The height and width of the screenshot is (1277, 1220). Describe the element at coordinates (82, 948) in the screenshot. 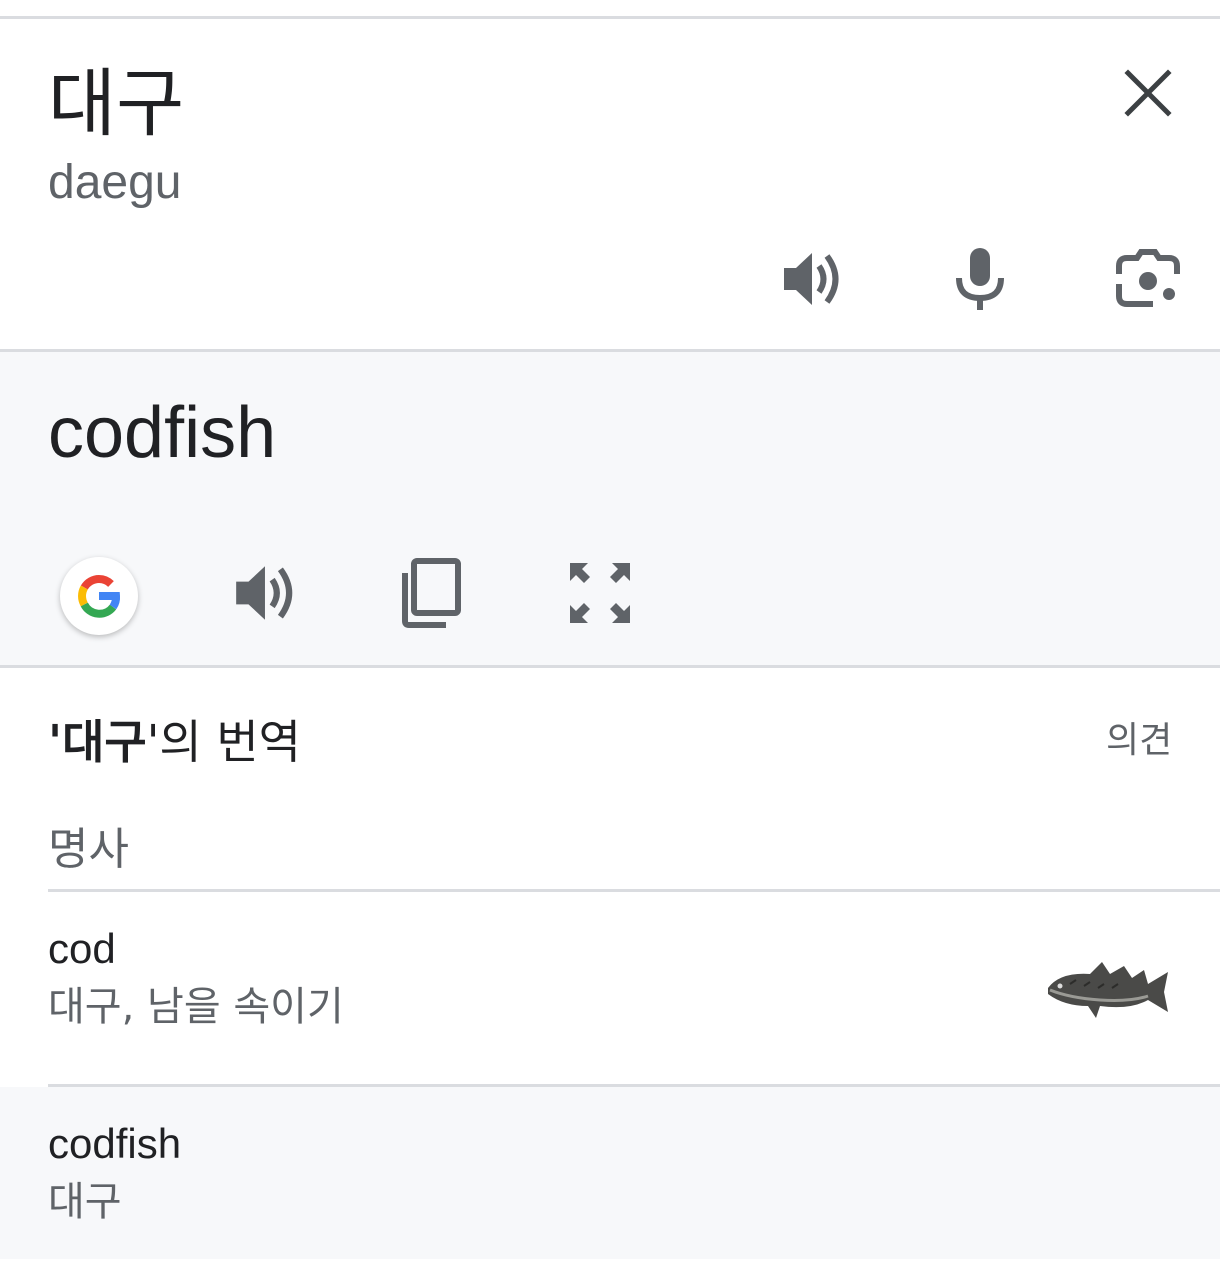

I see `entry-word: cod` at that location.